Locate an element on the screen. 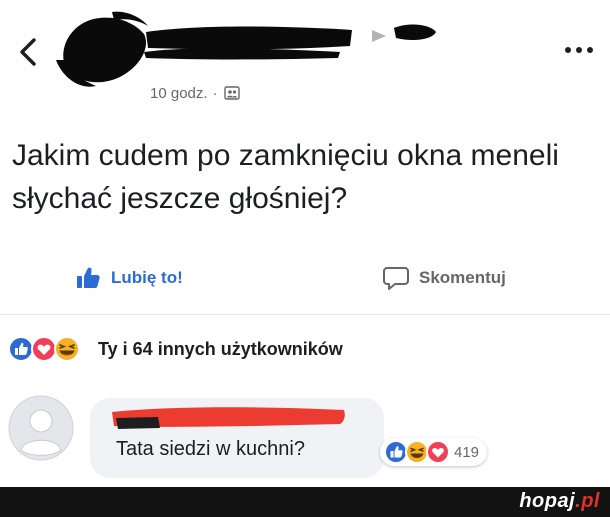 This screenshot has width=610, height=517. like-button: Lubię to! is located at coordinates (128, 278).